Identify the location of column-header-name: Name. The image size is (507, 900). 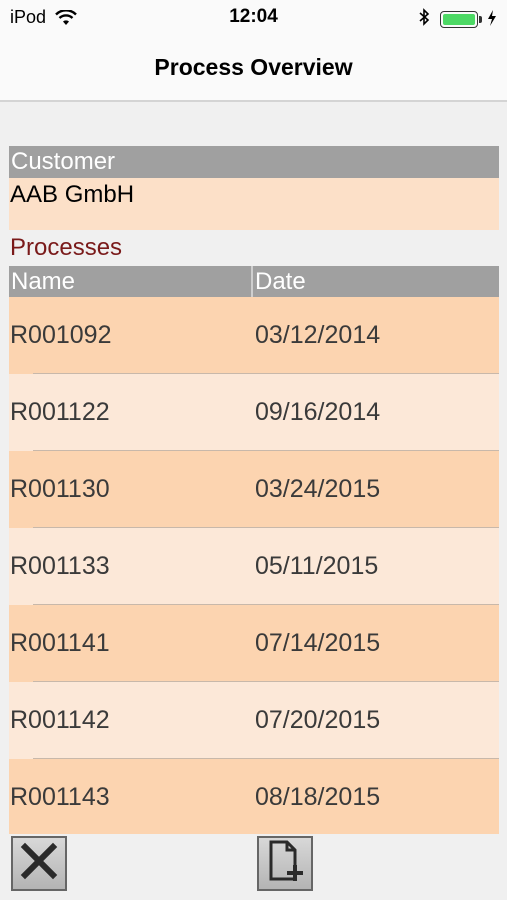
(131, 281).